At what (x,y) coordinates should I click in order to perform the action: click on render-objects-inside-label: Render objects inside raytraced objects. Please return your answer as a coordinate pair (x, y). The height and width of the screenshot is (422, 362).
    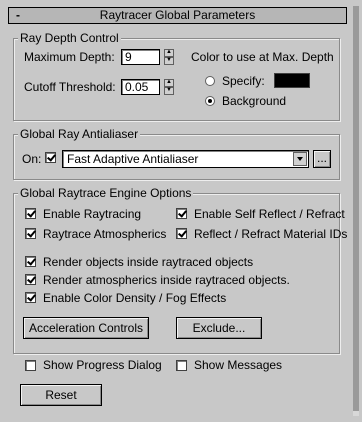
    Looking at the image, I should click on (148, 262).